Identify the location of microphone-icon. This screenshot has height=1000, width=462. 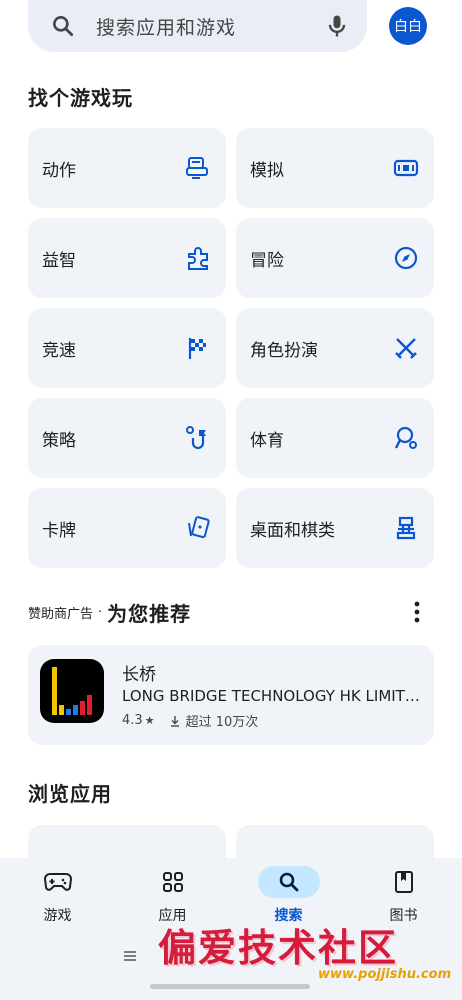
(337, 26).